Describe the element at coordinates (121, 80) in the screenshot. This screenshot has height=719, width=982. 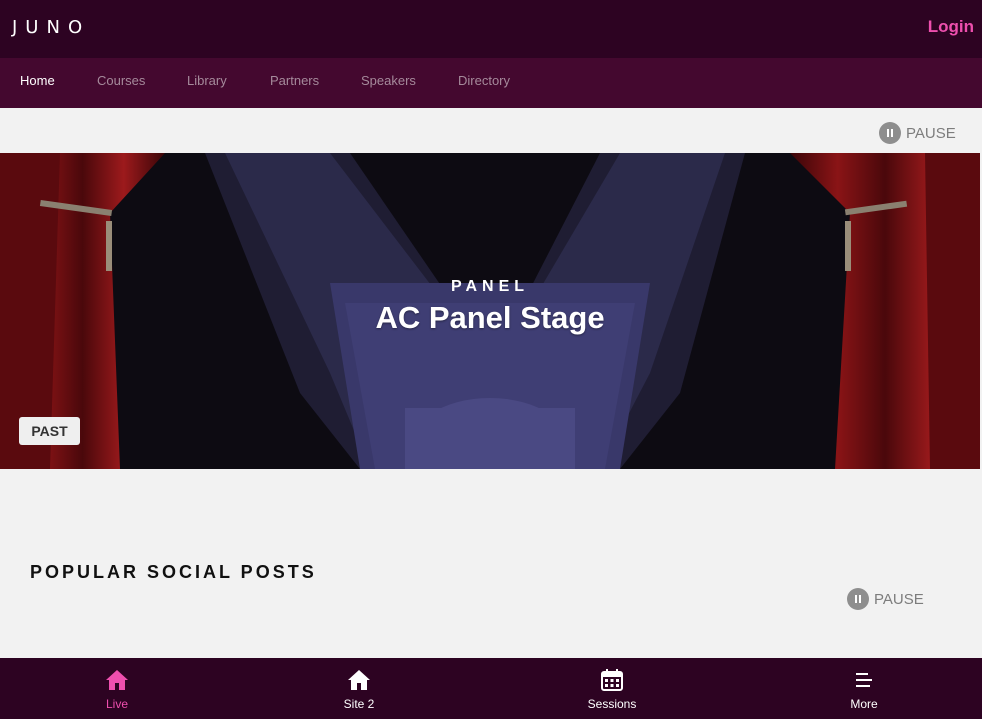
I see `nav-item-courses: Courses` at that location.